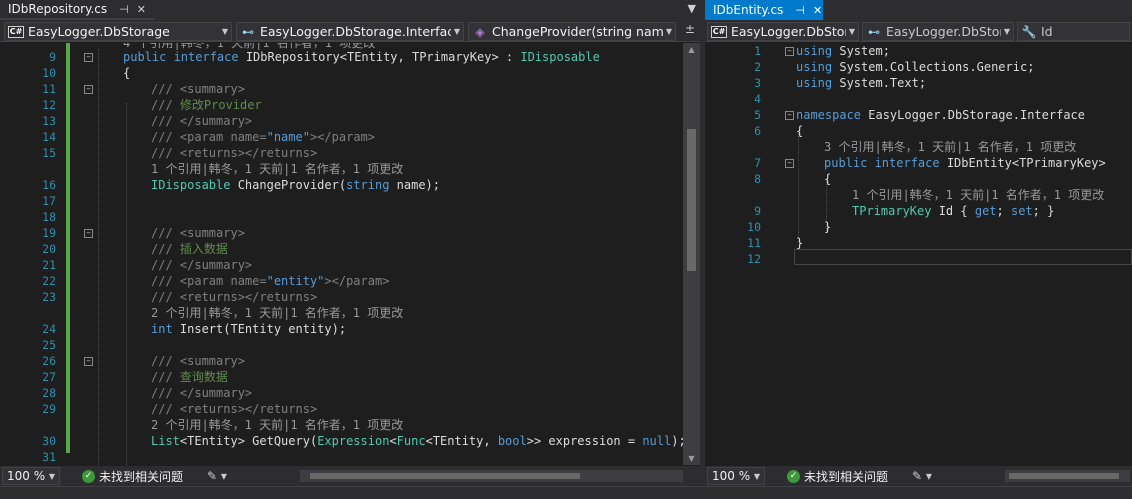 This screenshot has width=1132, height=499. I want to click on left-horizontal-scrollbar, so click(491, 476).